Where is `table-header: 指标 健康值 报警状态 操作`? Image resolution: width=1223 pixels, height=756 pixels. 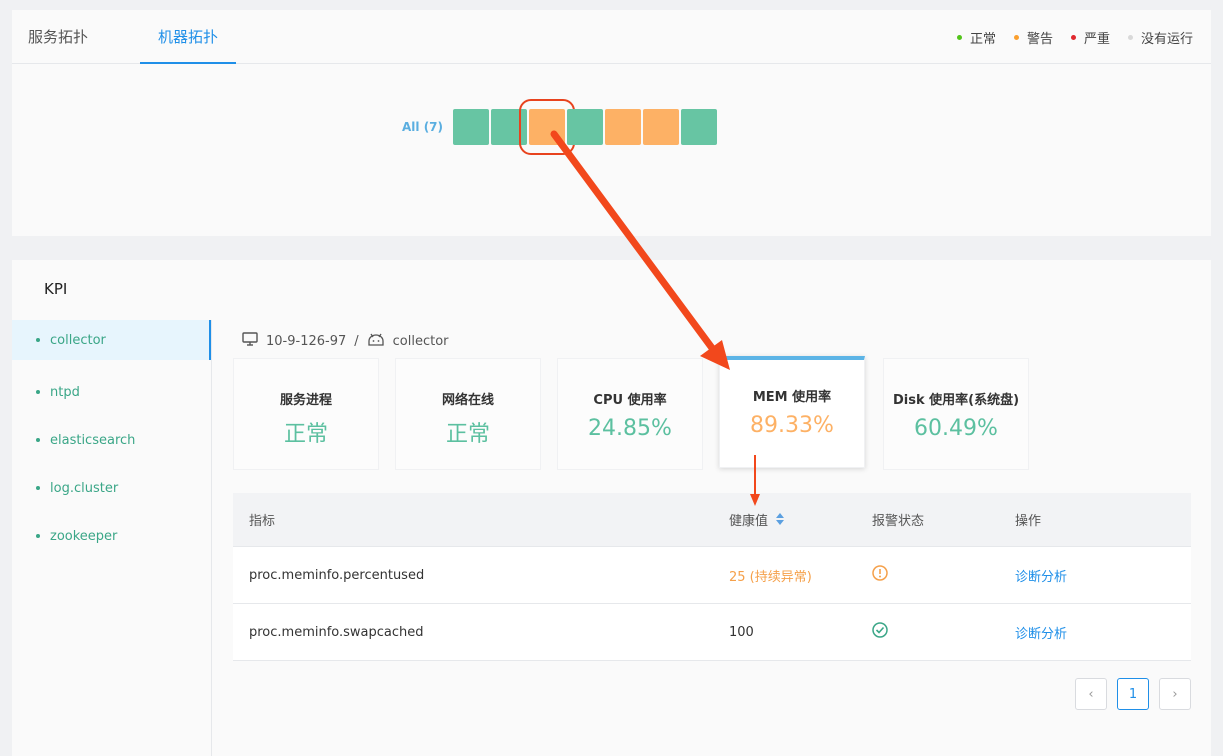 table-header: 指标 健康值 报警状态 操作 is located at coordinates (712, 520).